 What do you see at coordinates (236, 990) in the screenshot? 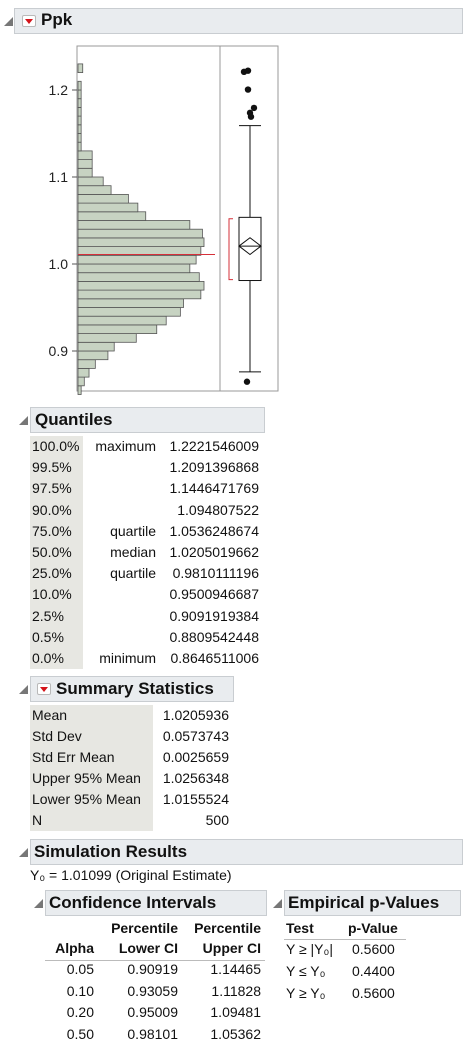
I see `ci-upper: 1.11828` at bounding box center [236, 990].